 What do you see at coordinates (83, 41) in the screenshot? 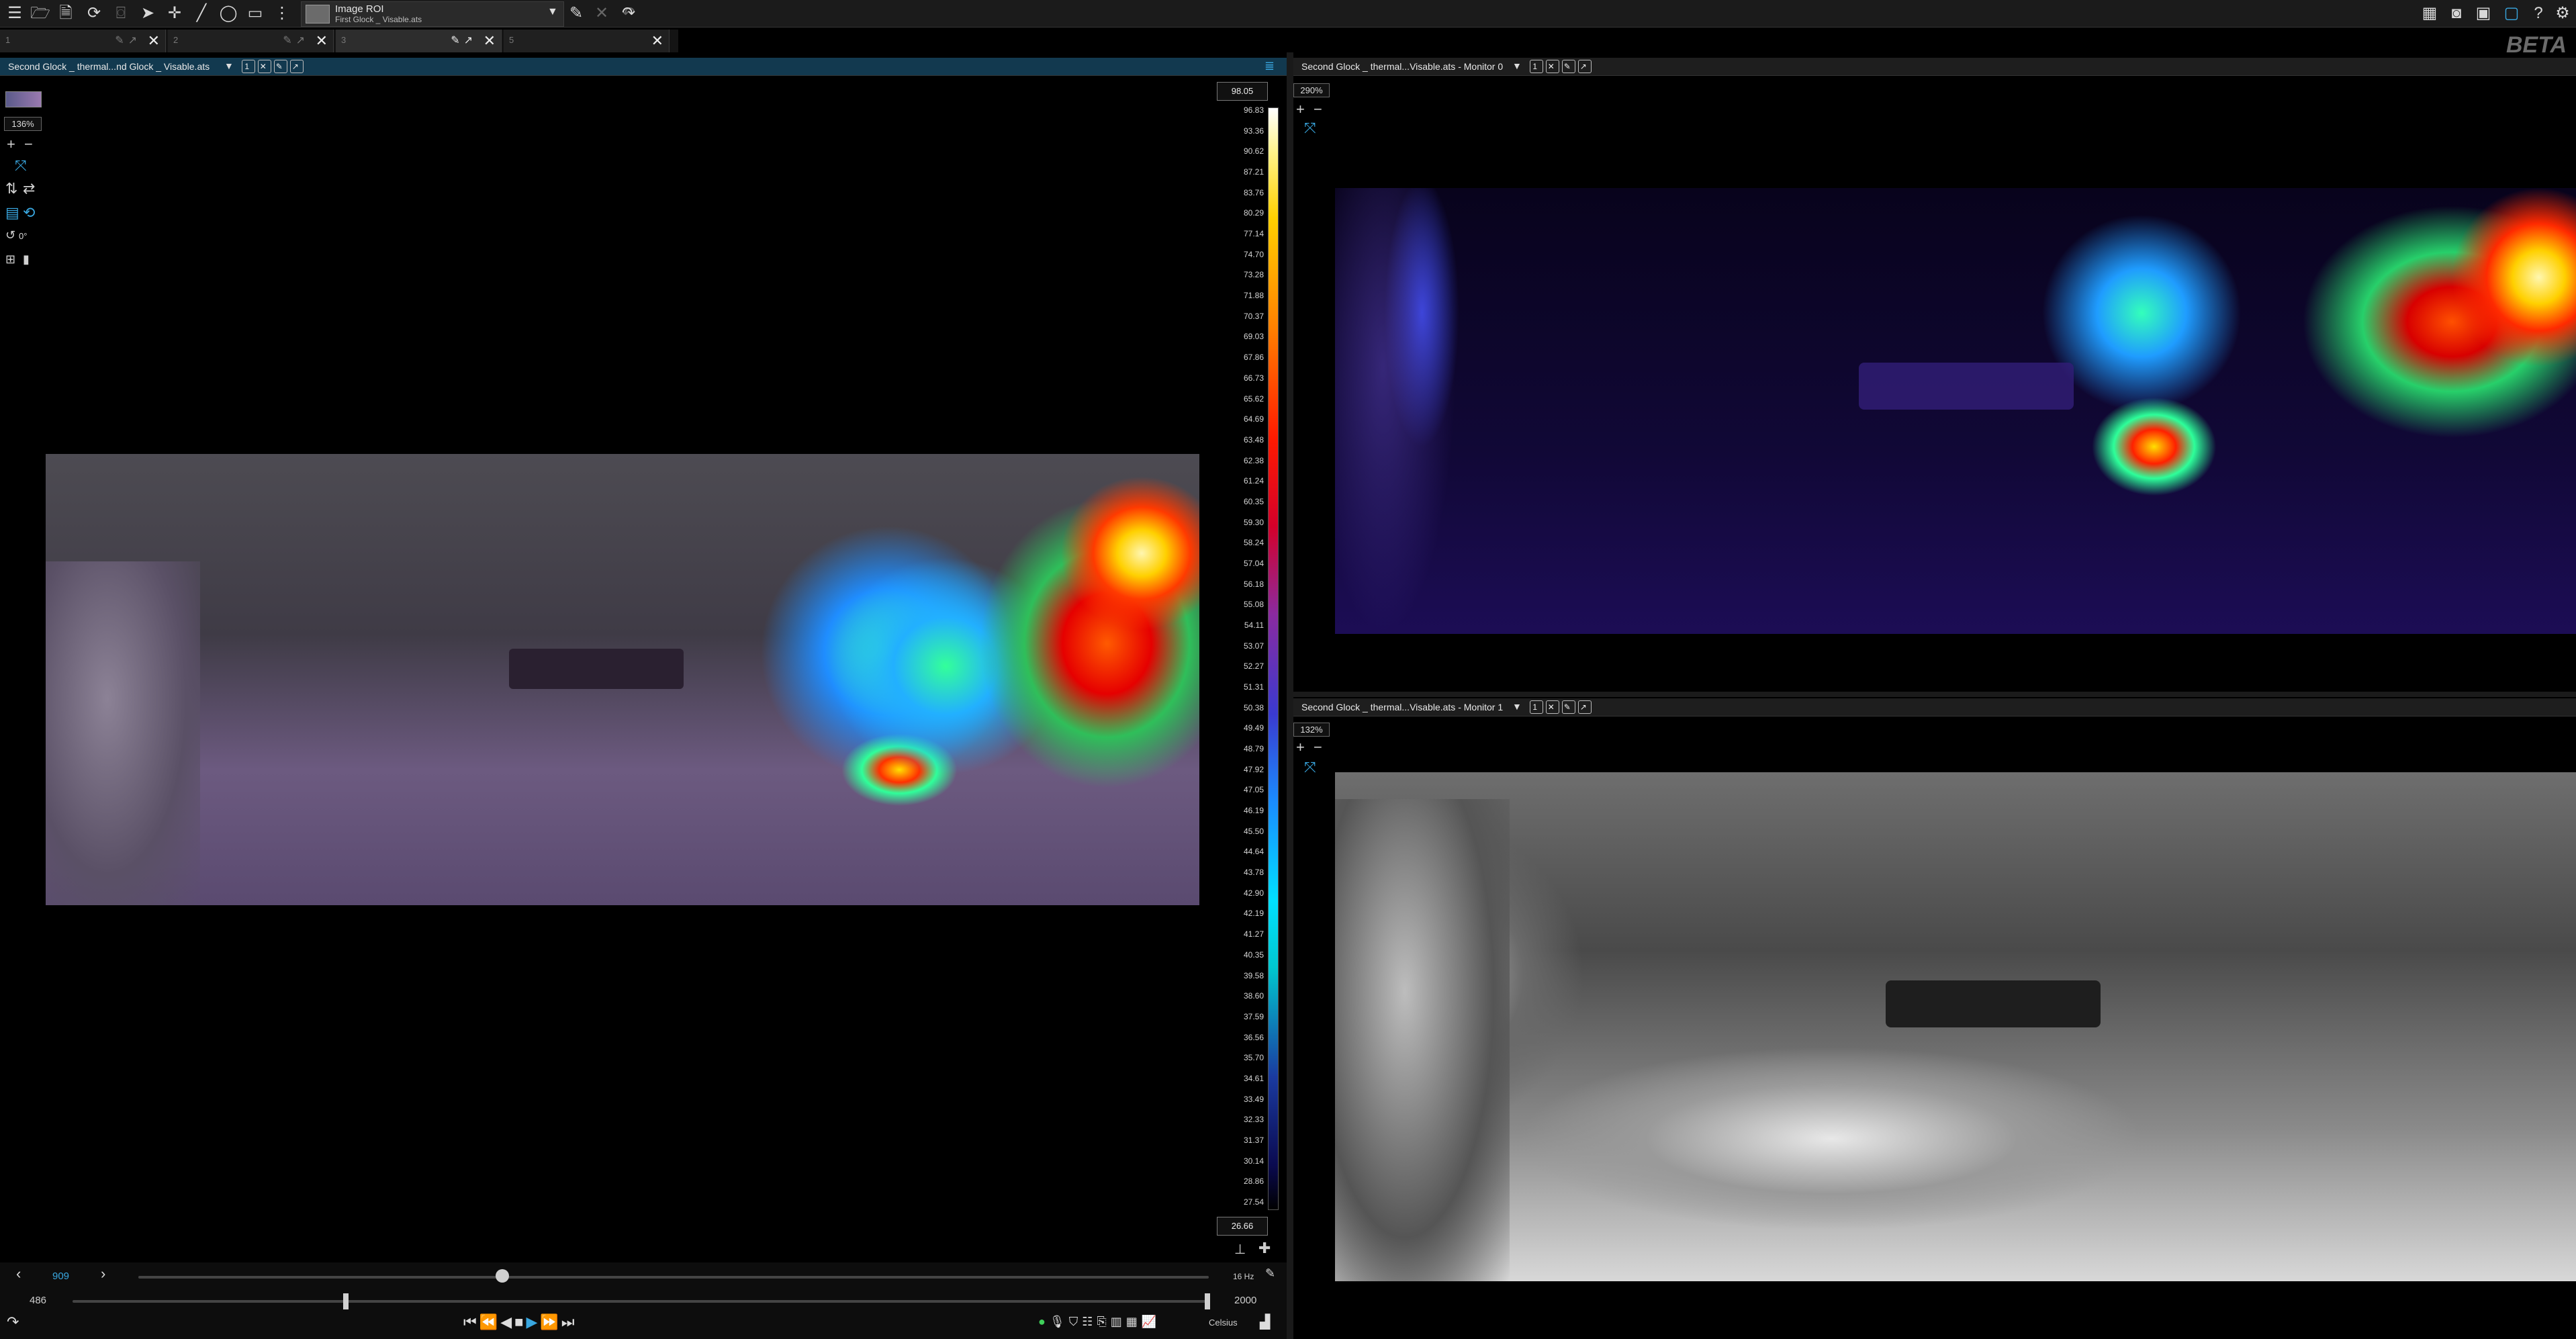
I see `tab-1: 1 ✎↗ ✕` at bounding box center [83, 41].